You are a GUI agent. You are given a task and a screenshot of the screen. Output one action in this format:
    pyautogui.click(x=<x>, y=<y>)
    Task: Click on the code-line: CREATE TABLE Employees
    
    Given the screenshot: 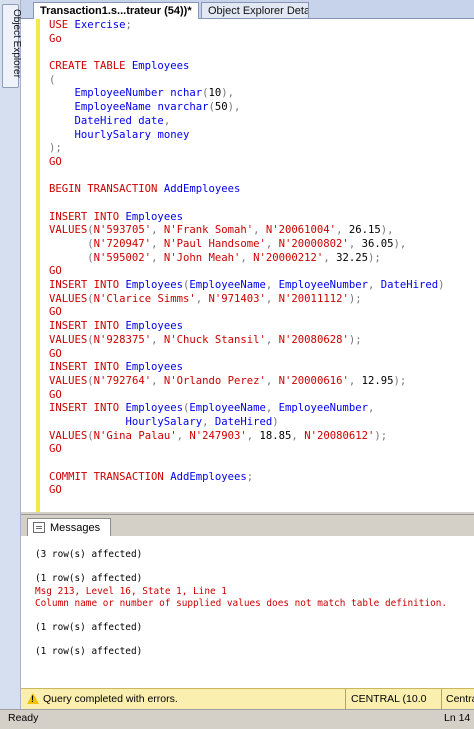 What is the action you would take?
    pyautogui.click(x=247, y=67)
    